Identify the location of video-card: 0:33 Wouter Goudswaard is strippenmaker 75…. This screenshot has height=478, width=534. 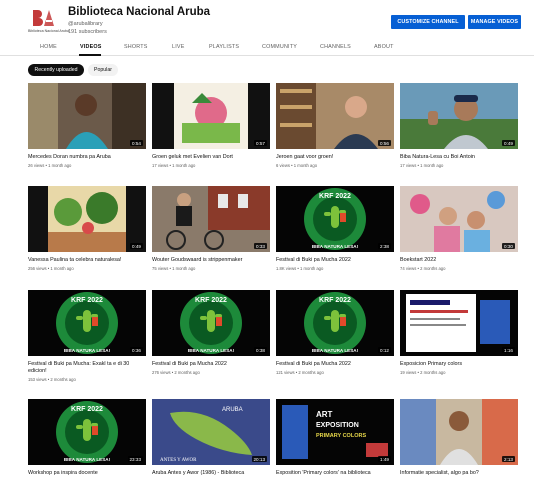
(211, 228).